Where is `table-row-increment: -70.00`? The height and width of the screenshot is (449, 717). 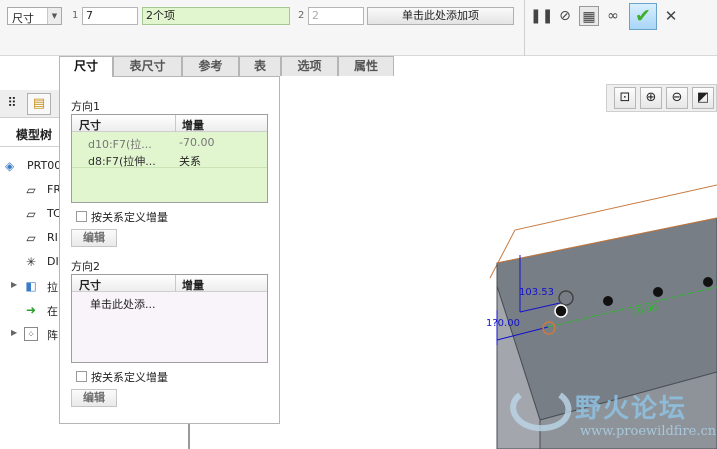
table-row-increment: -70.00 is located at coordinates (196, 142).